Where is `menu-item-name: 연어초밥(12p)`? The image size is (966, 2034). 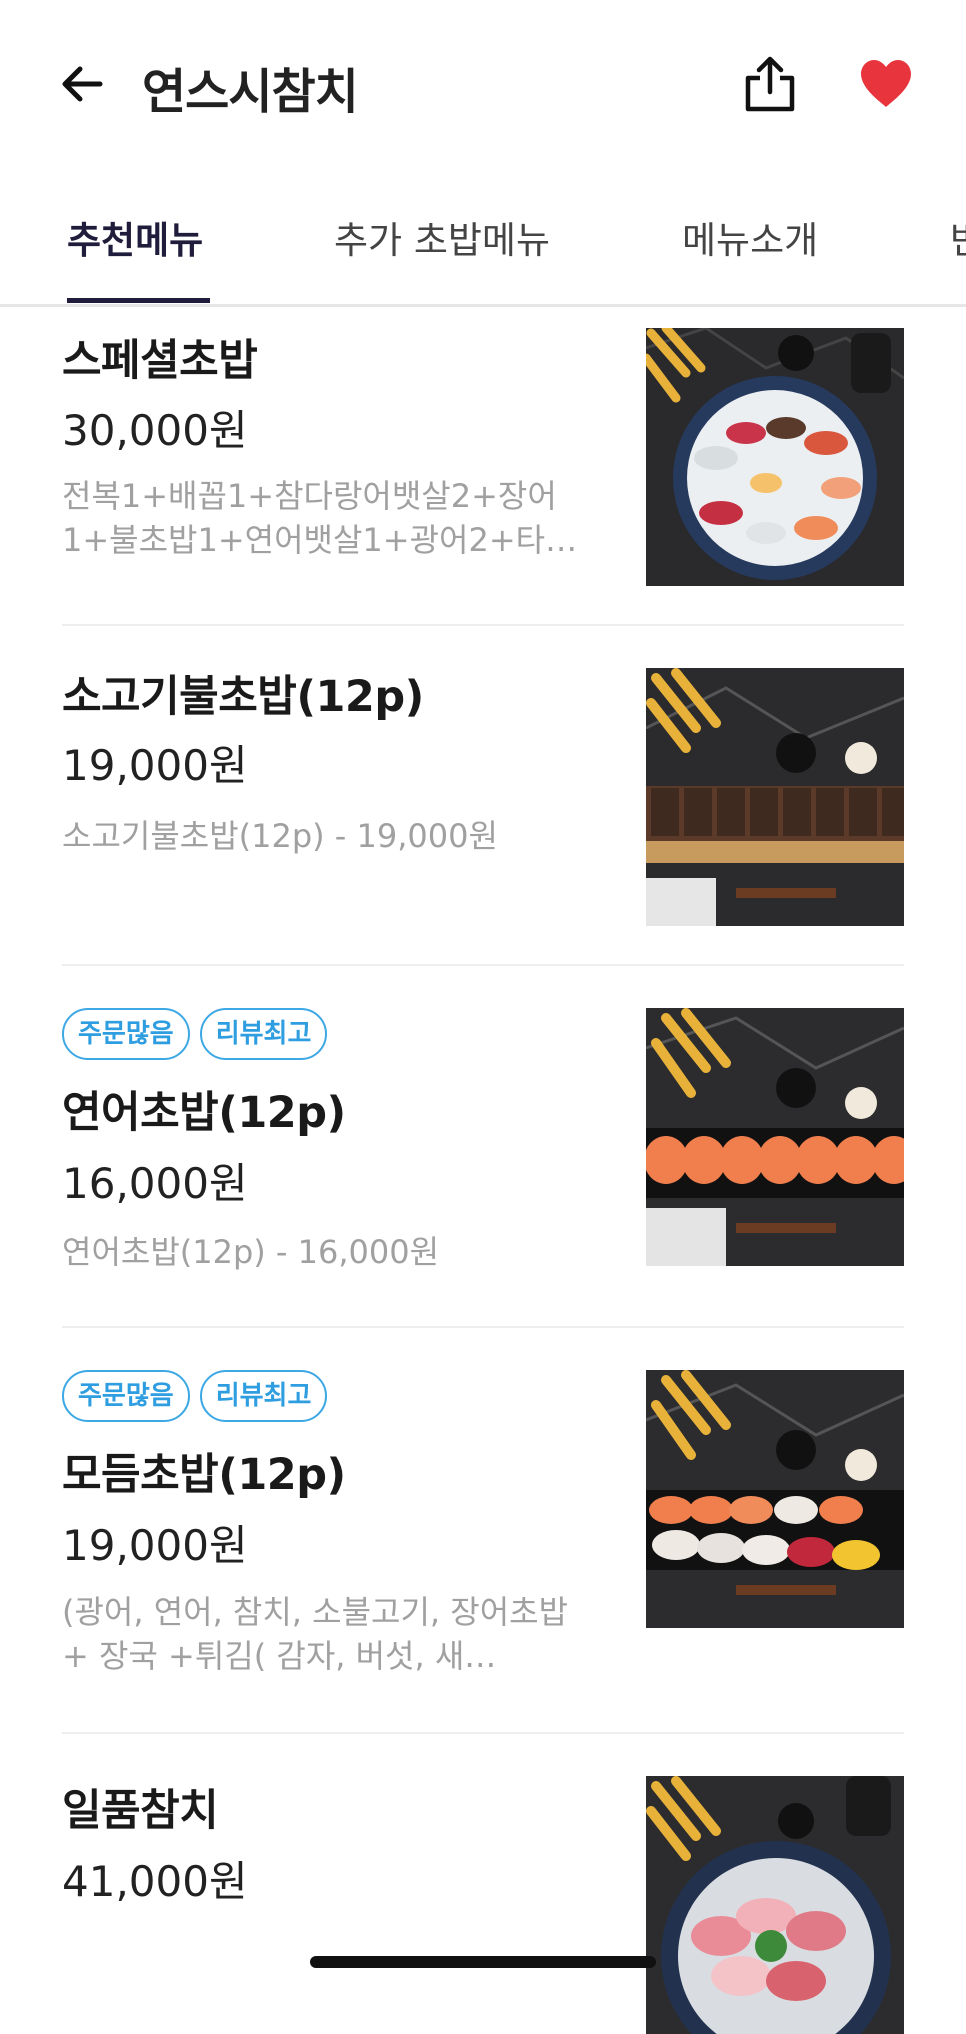
menu-item-name: 연어초밥(12p) is located at coordinates (204, 1113).